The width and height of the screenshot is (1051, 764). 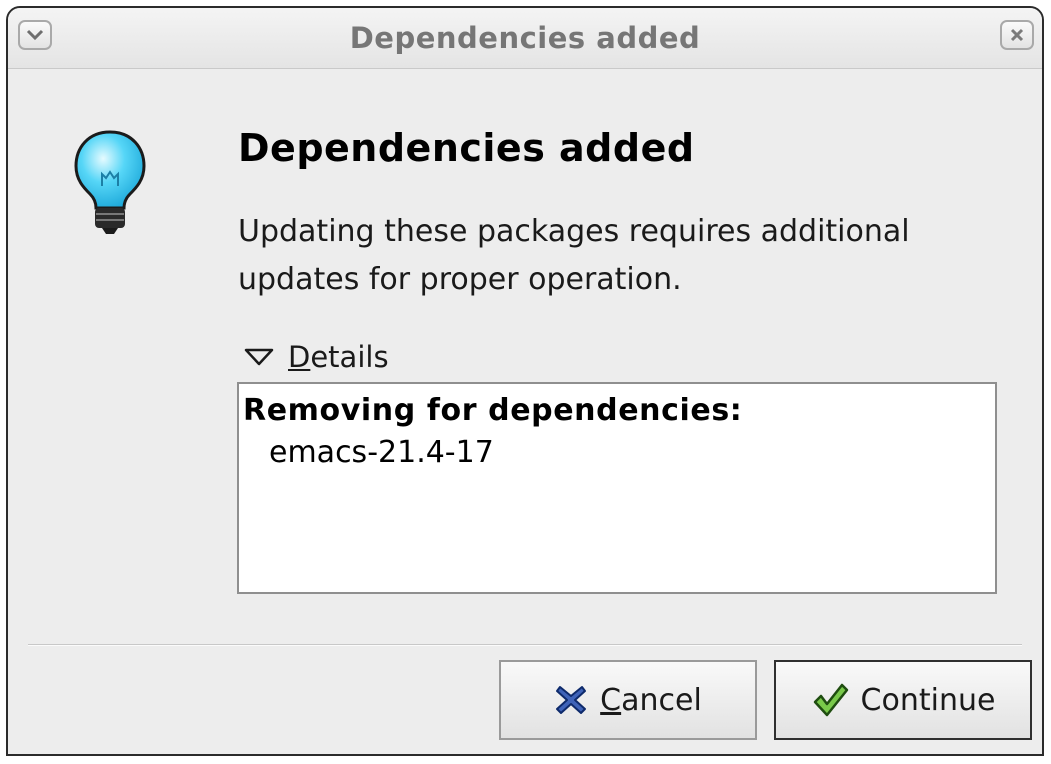 What do you see at coordinates (493, 410) in the screenshot?
I see `dependency-section-header: Removing for dependencies:` at bounding box center [493, 410].